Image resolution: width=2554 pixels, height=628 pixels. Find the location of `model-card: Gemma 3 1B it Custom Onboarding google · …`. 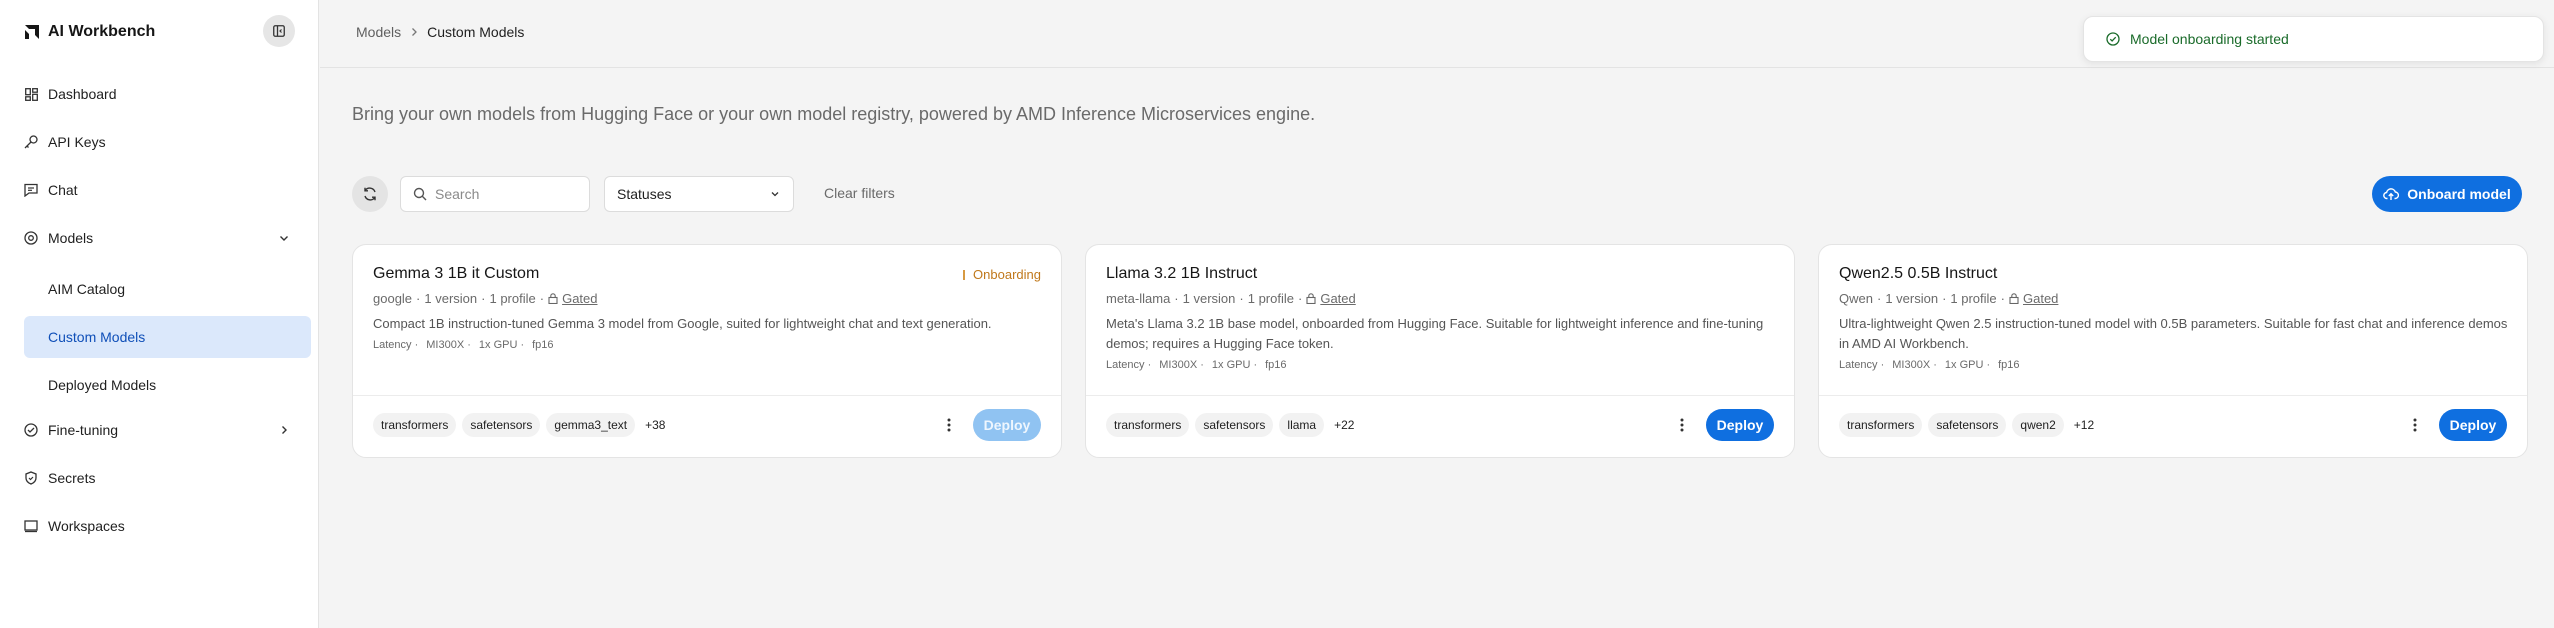

model-card: Gemma 3 1B it Custom Onboarding google · … is located at coordinates (707, 351).